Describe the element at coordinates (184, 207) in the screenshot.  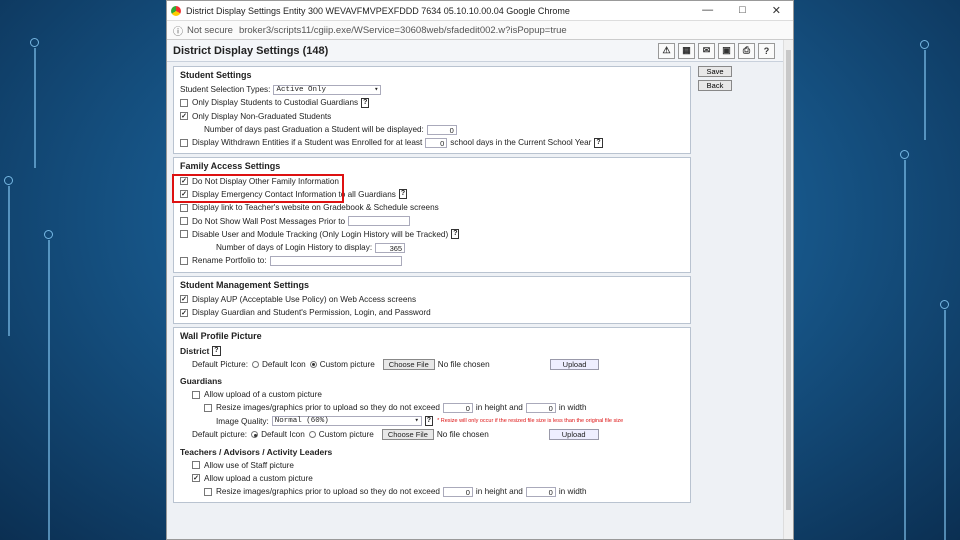
I see `teacher-website-checkbox` at that location.